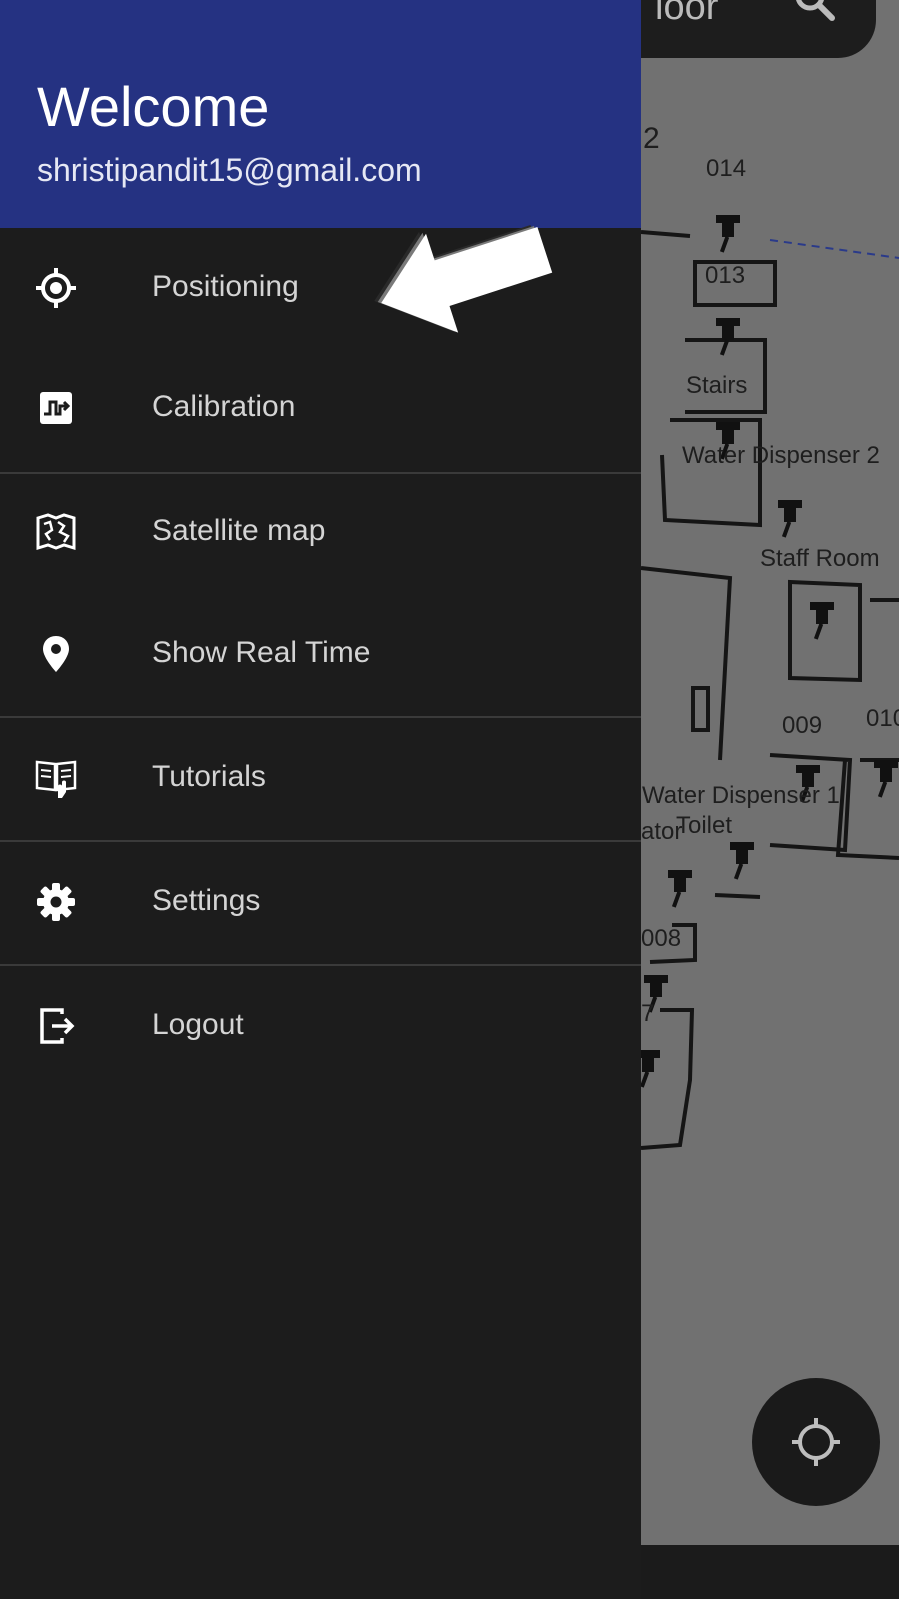 The width and height of the screenshot is (899, 1599). Describe the element at coordinates (209, 776) in the screenshot. I see `menu-label-tutorials: Tutorials` at that location.